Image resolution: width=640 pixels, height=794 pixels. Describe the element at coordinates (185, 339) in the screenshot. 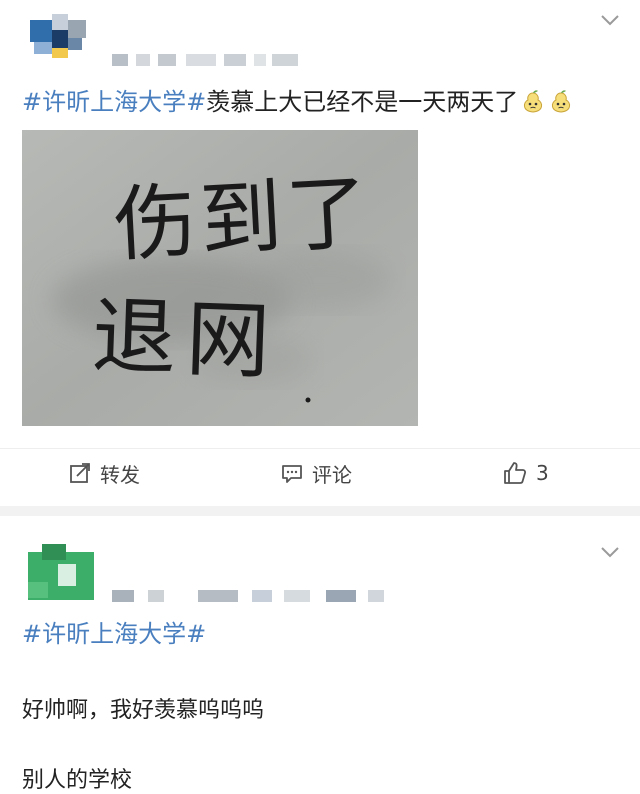

I see `handwritten-line-2: 退网` at that location.